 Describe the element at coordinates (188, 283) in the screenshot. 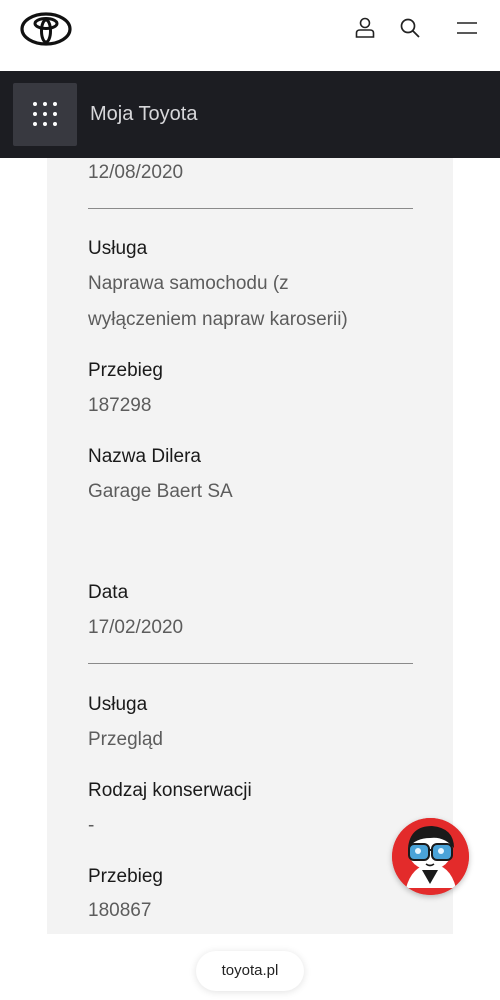

I see `service-value-line1: Naprawa samochodu (z` at that location.